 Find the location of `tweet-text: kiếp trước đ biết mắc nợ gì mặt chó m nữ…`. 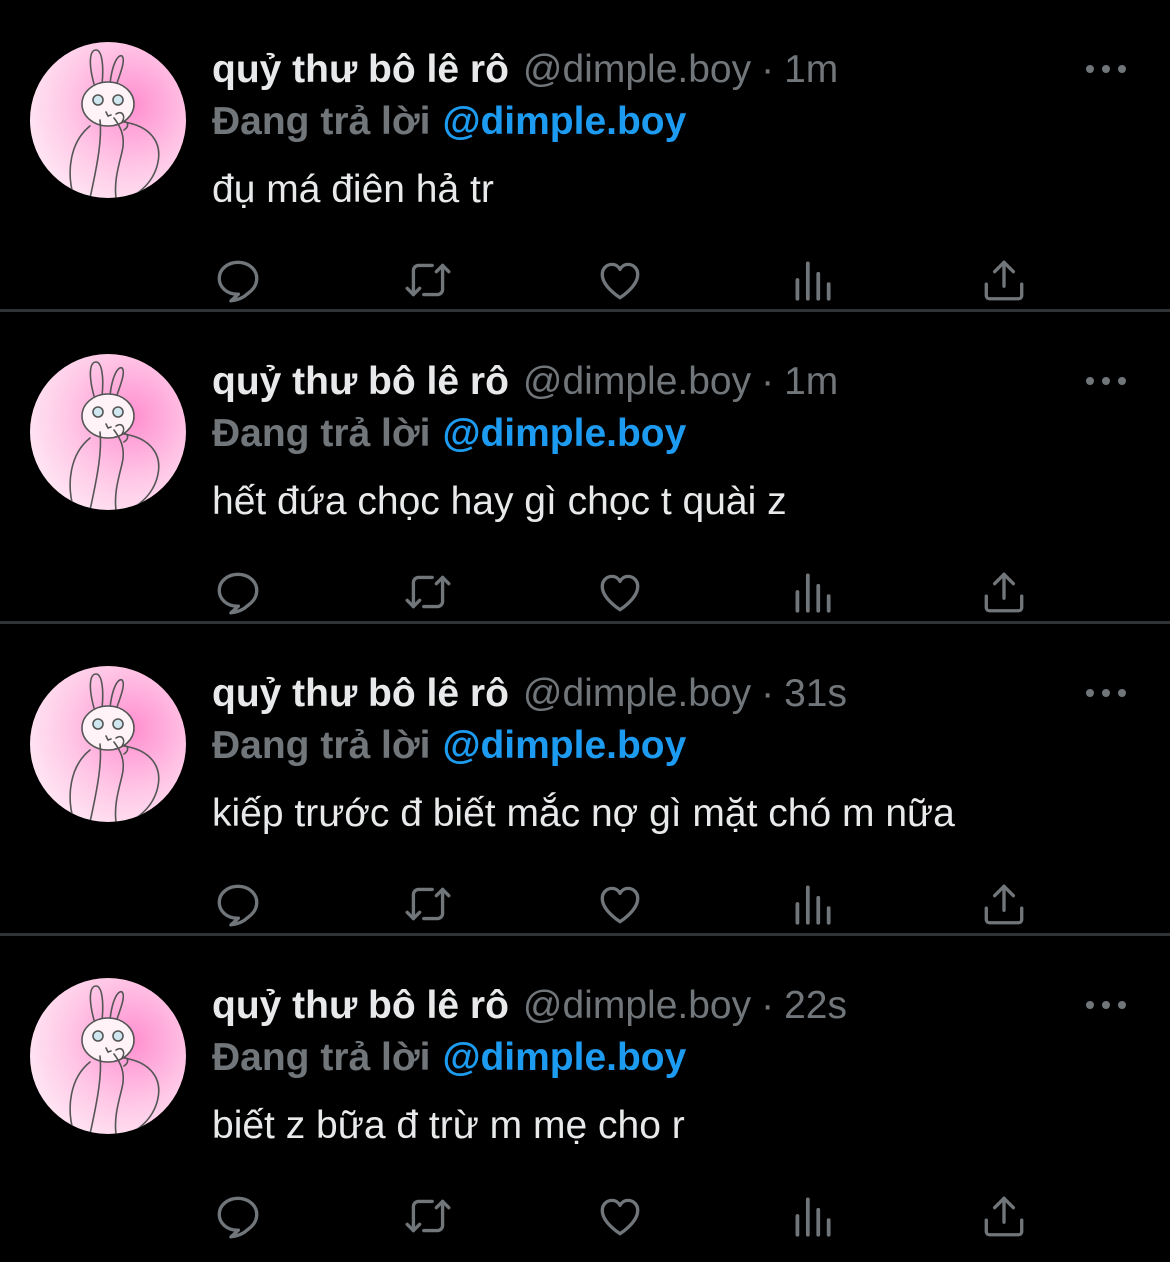

tweet-text: kiếp trước đ biết mắc nợ gì mặt chó m nữ… is located at coordinates (583, 813).